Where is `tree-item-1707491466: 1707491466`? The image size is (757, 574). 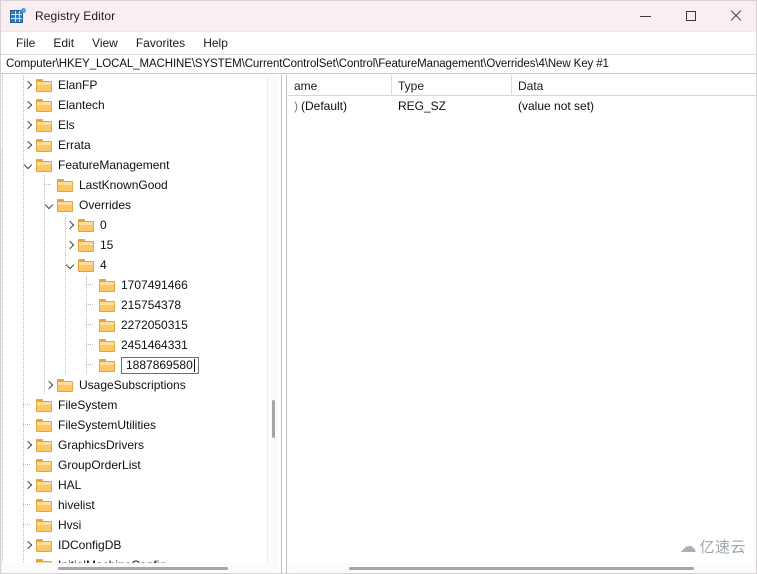 tree-item-1707491466: 1707491466 is located at coordinates (141, 285).